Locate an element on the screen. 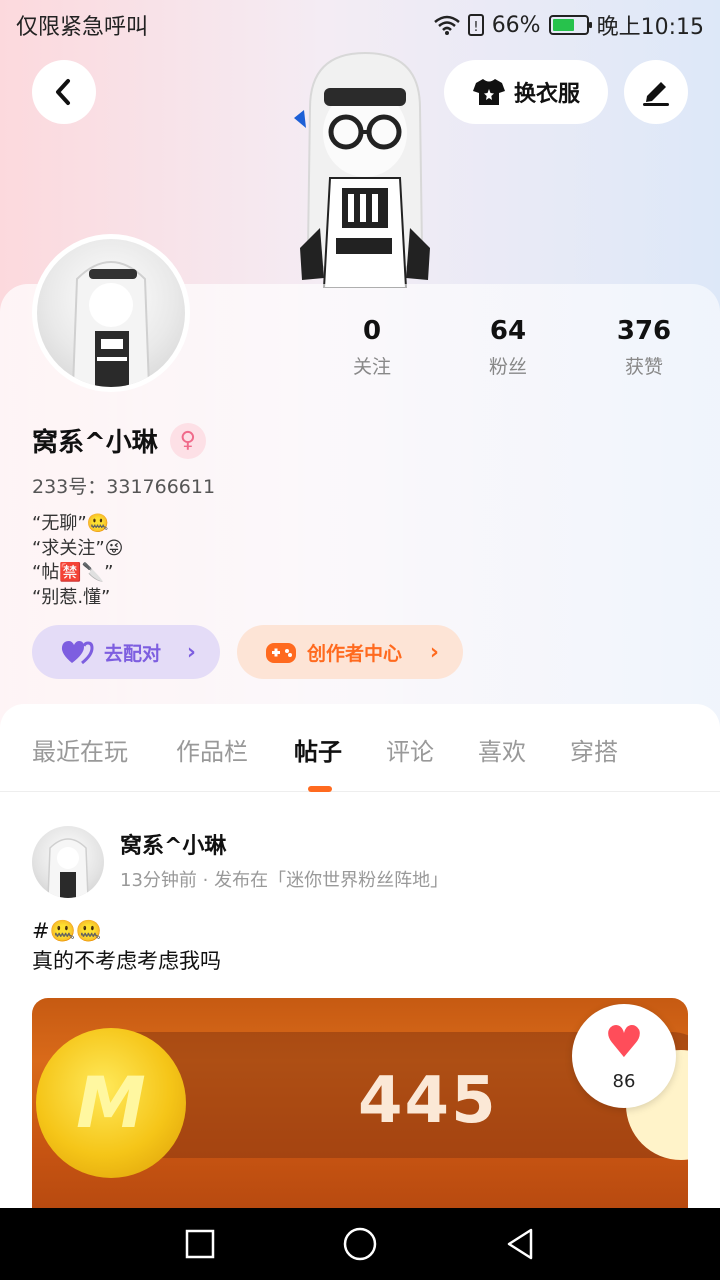 This screenshot has height=1280, width=720. post-author-name: 窝系^小琳 is located at coordinates (173, 844).